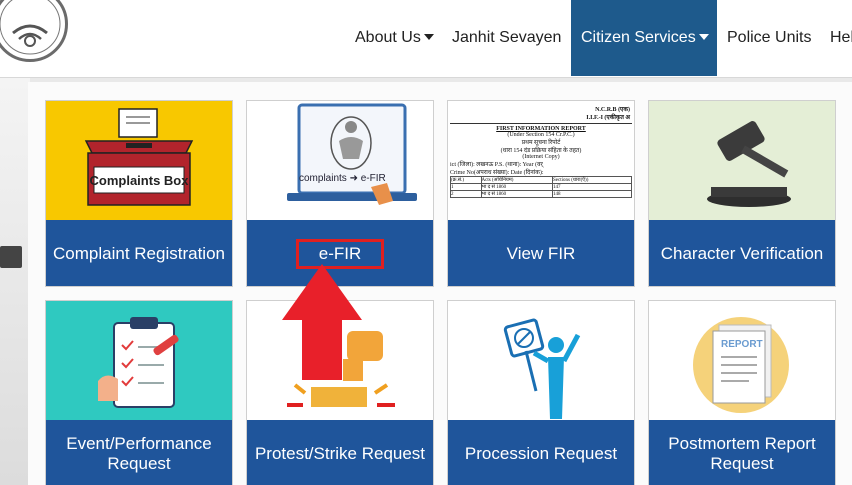  What do you see at coordinates (742, 253) in the screenshot?
I see `card-label: Character Verification` at bounding box center [742, 253].